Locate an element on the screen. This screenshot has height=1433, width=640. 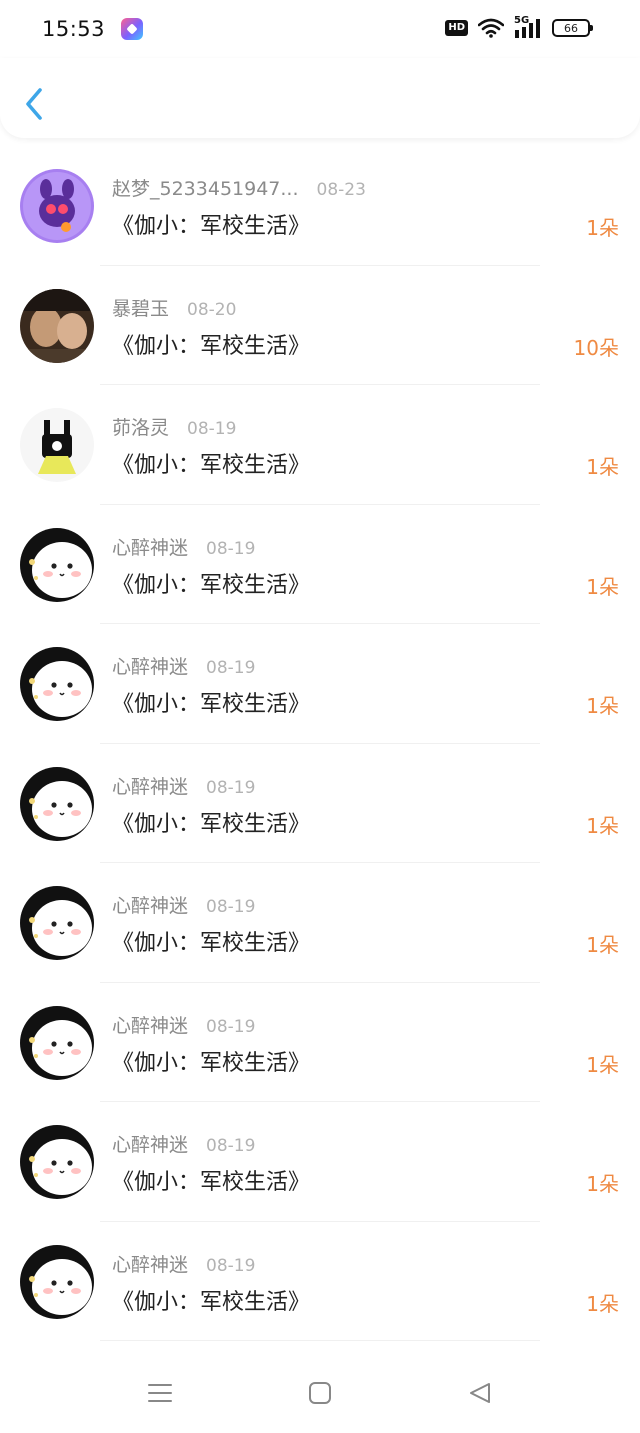
back-button is located at coordinates (34, 104).